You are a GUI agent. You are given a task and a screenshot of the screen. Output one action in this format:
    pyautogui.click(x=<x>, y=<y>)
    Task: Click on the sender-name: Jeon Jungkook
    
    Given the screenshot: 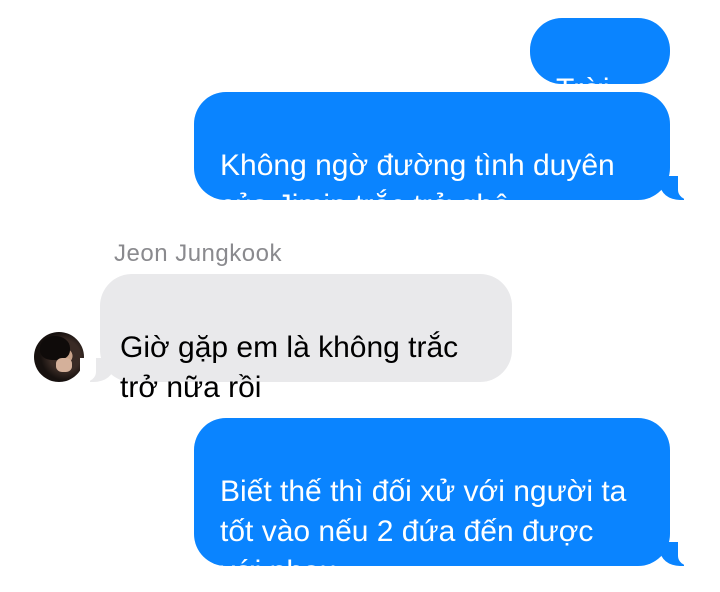 What is the action you would take?
    pyautogui.click(x=198, y=253)
    